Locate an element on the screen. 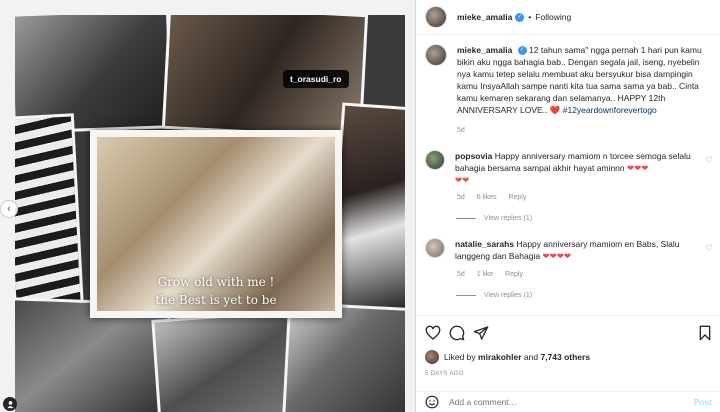 The height and width of the screenshot is (412, 720). comment-meta: 5d 1 like Reply is located at coordinates (495, 274).